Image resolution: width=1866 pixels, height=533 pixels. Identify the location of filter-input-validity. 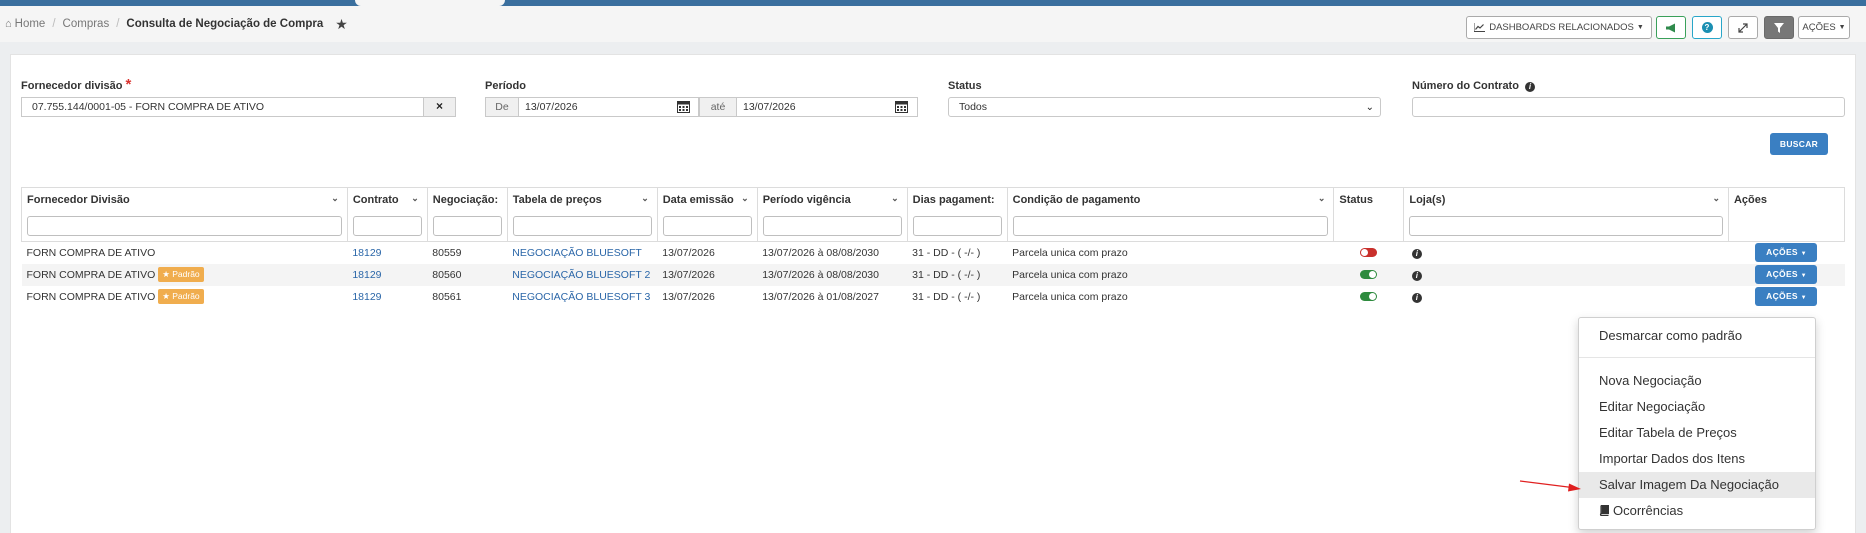
(832, 226).